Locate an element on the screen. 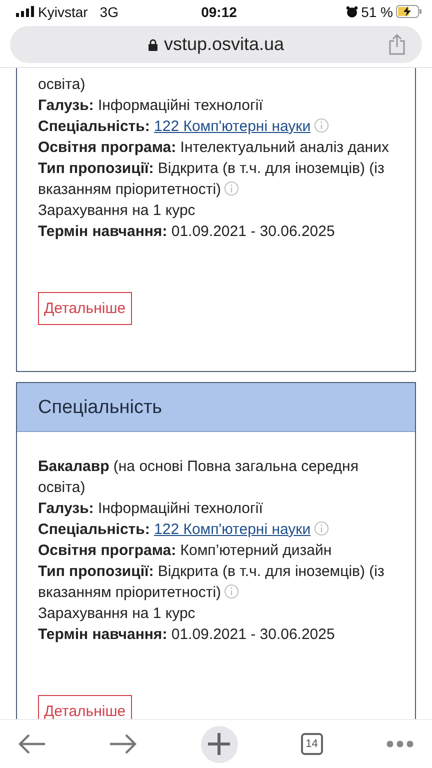  plus-icon is located at coordinates (219, 744).